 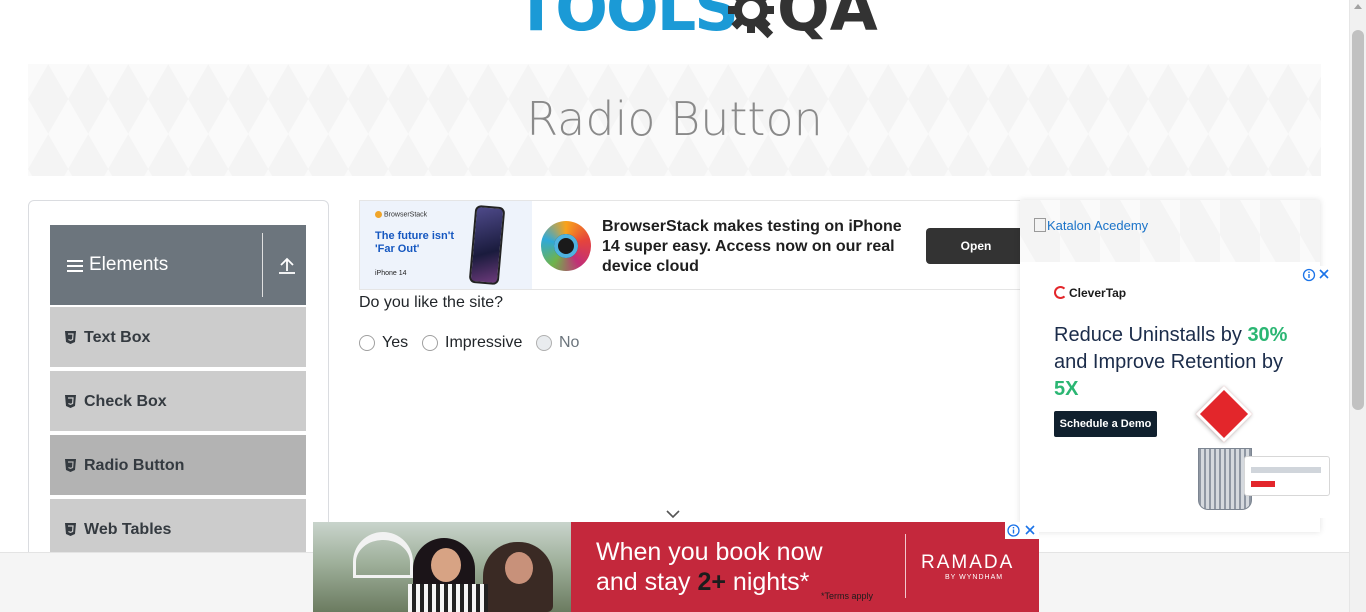 I want to click on radio-input-yes, so click(x=367, y=343).